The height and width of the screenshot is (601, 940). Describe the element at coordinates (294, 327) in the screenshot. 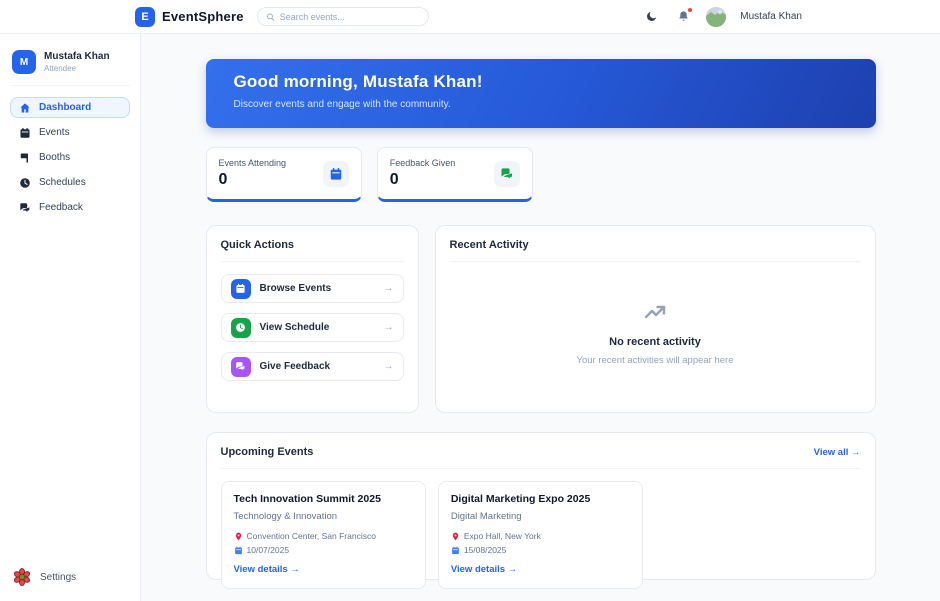

I see `quick-action-label: View Schedule` at that location.